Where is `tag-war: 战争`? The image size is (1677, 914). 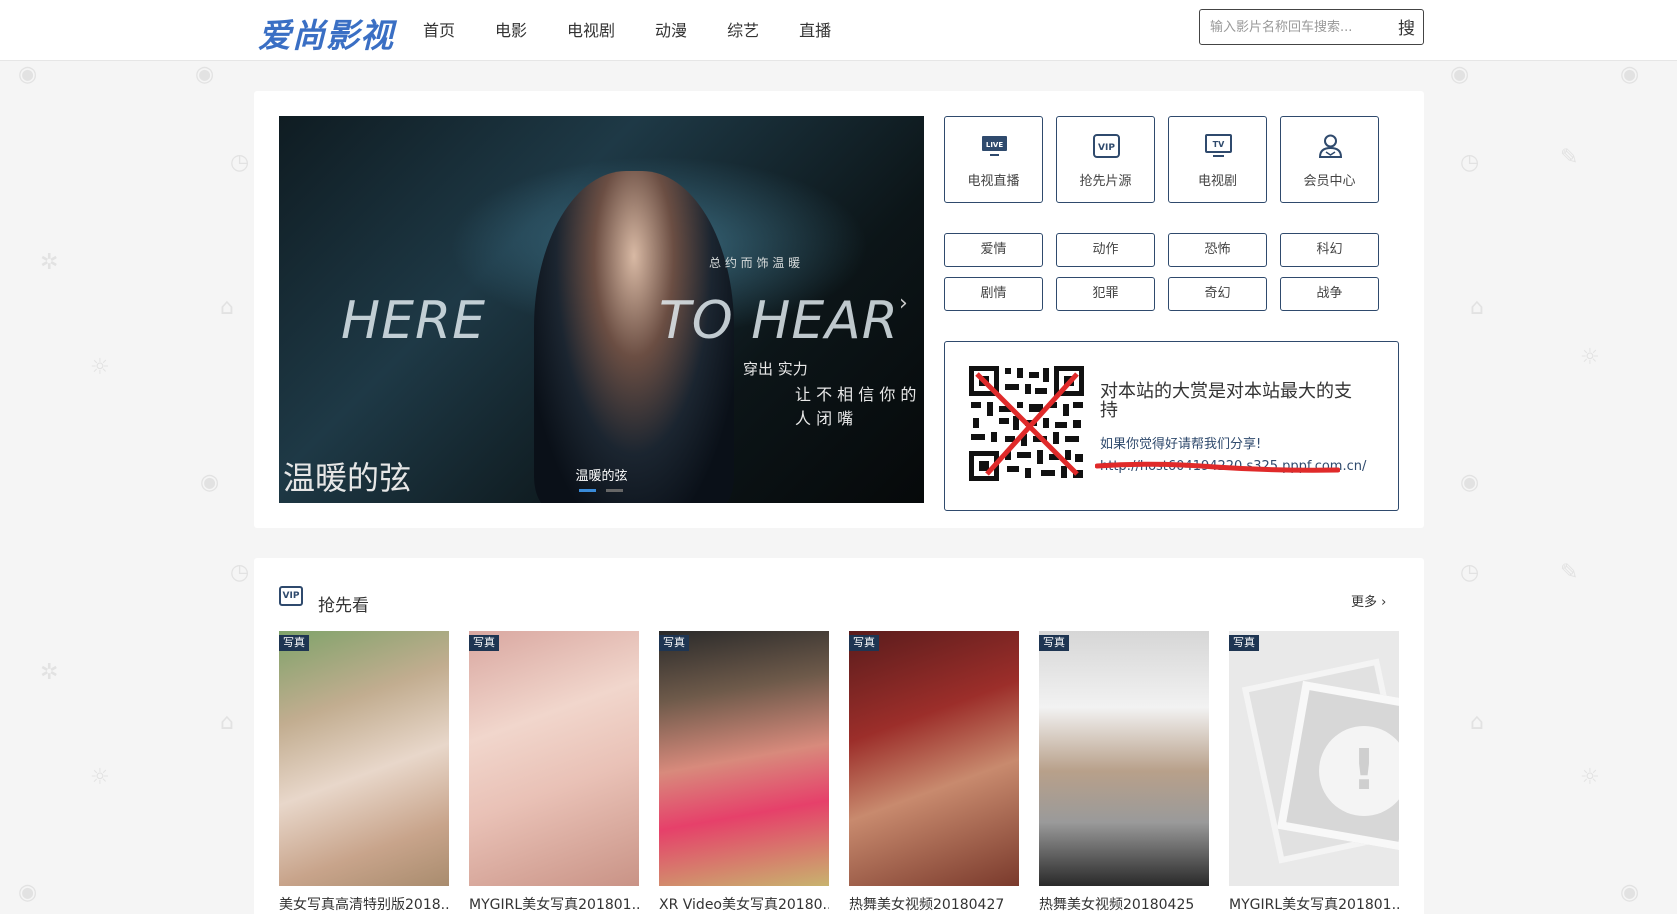 tag-war: 战争 is located at coordinates (1329, 294).